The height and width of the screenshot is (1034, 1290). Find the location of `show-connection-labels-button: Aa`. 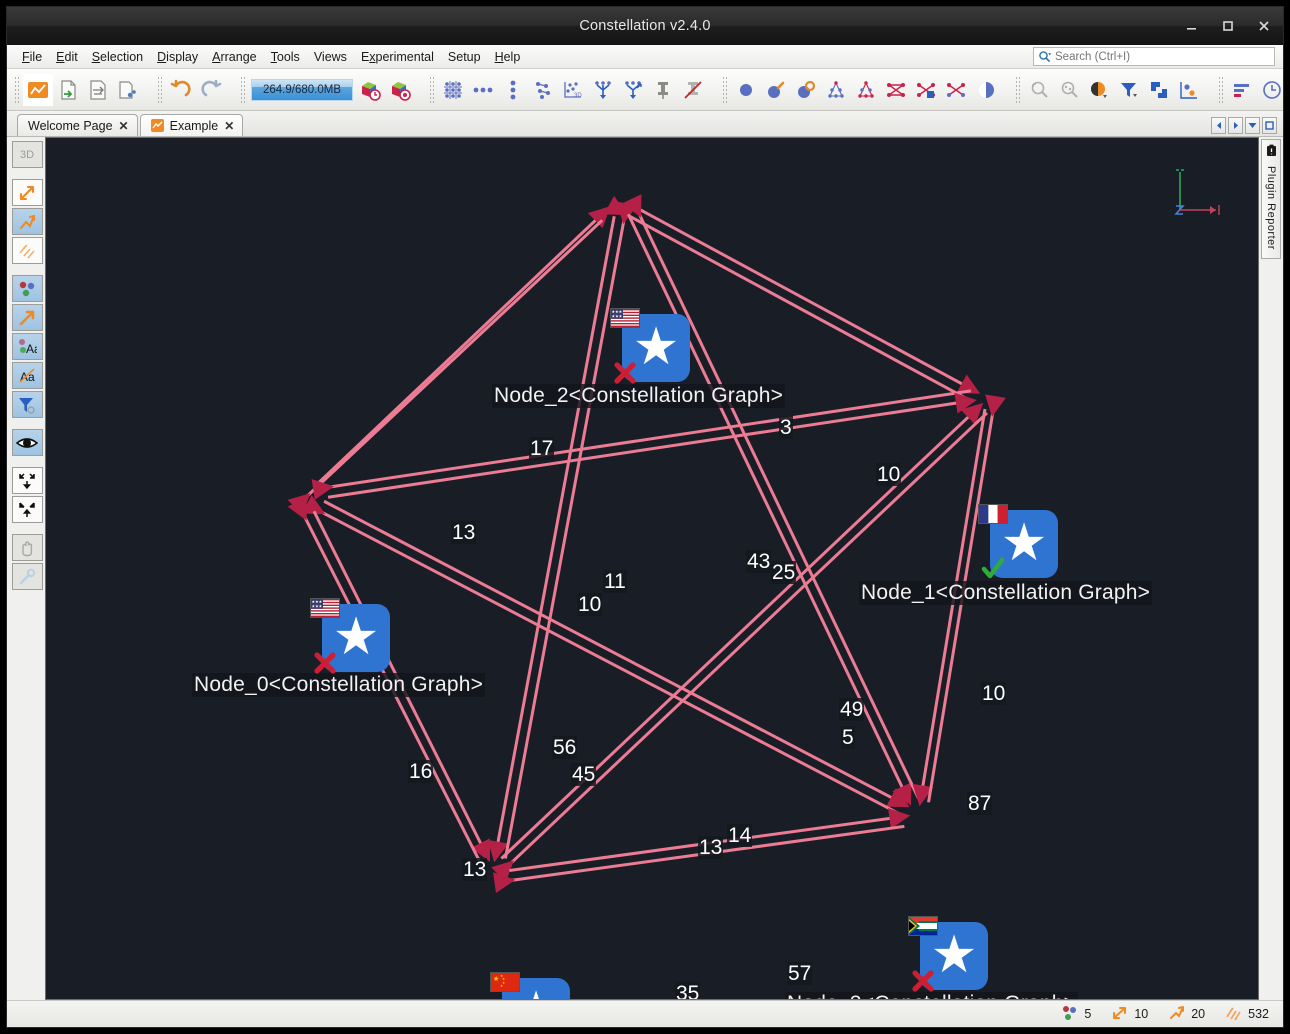

show-connection-labels-button: Aa is located at coordinates (27, 375).